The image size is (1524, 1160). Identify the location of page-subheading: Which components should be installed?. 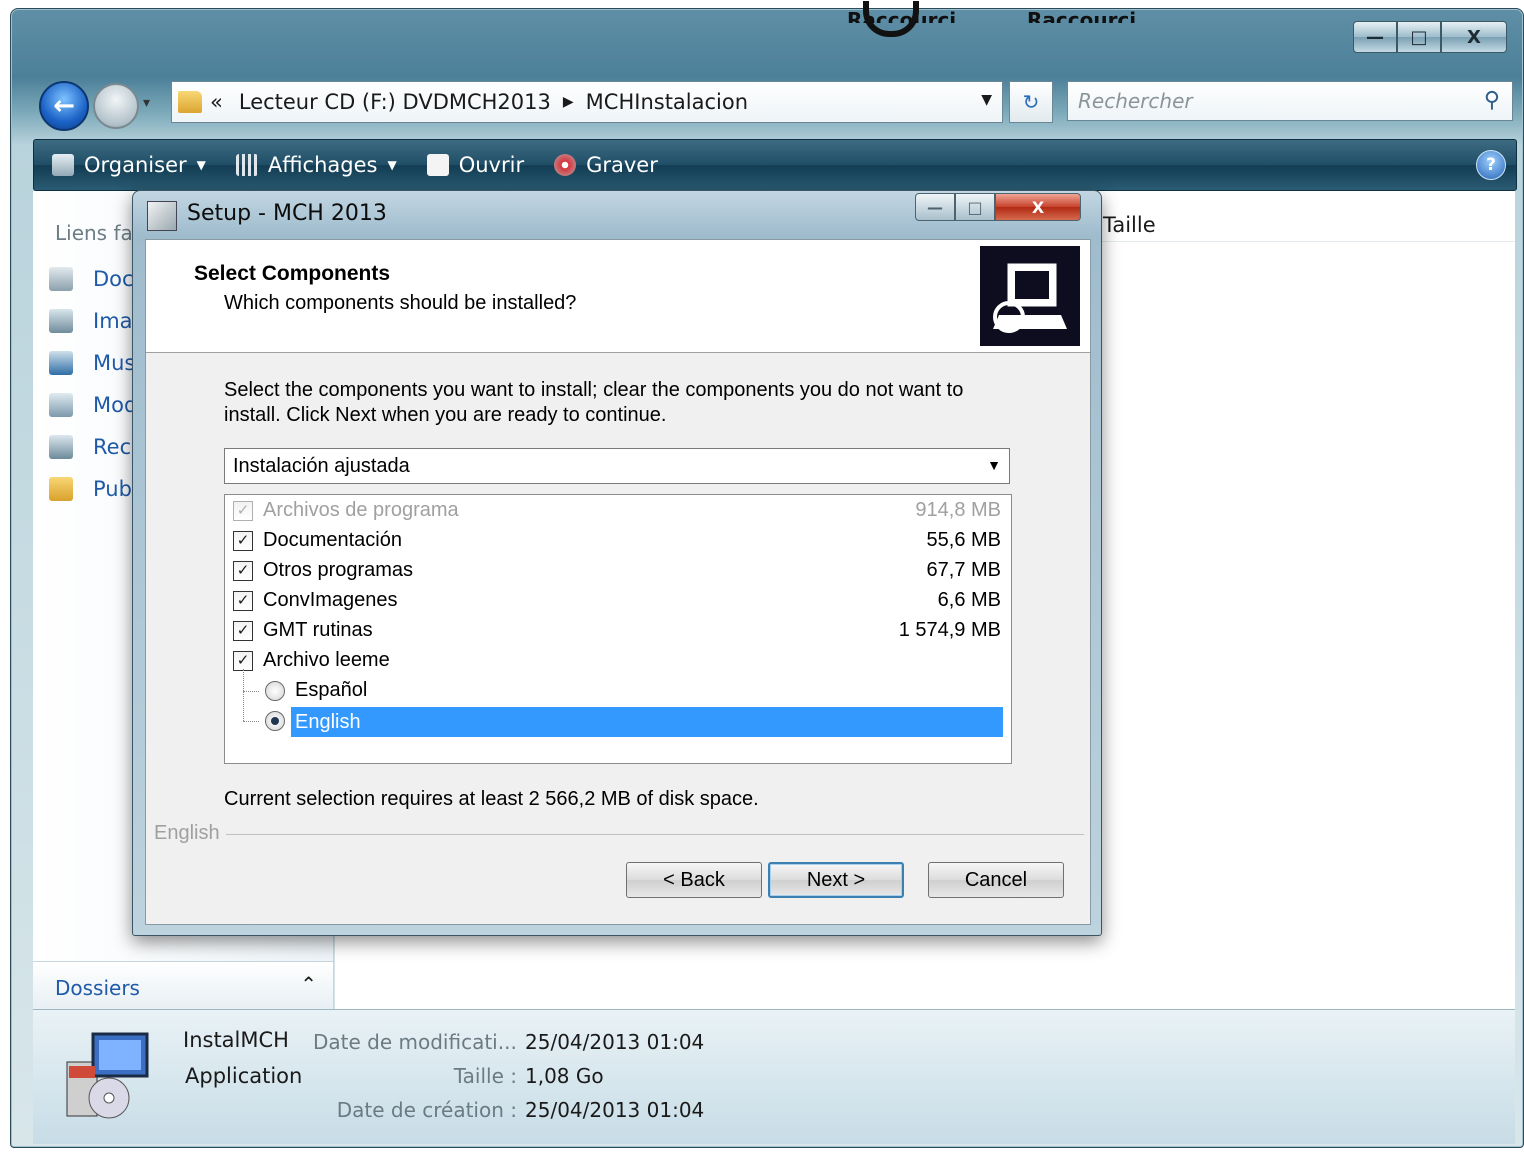
(400, 303).